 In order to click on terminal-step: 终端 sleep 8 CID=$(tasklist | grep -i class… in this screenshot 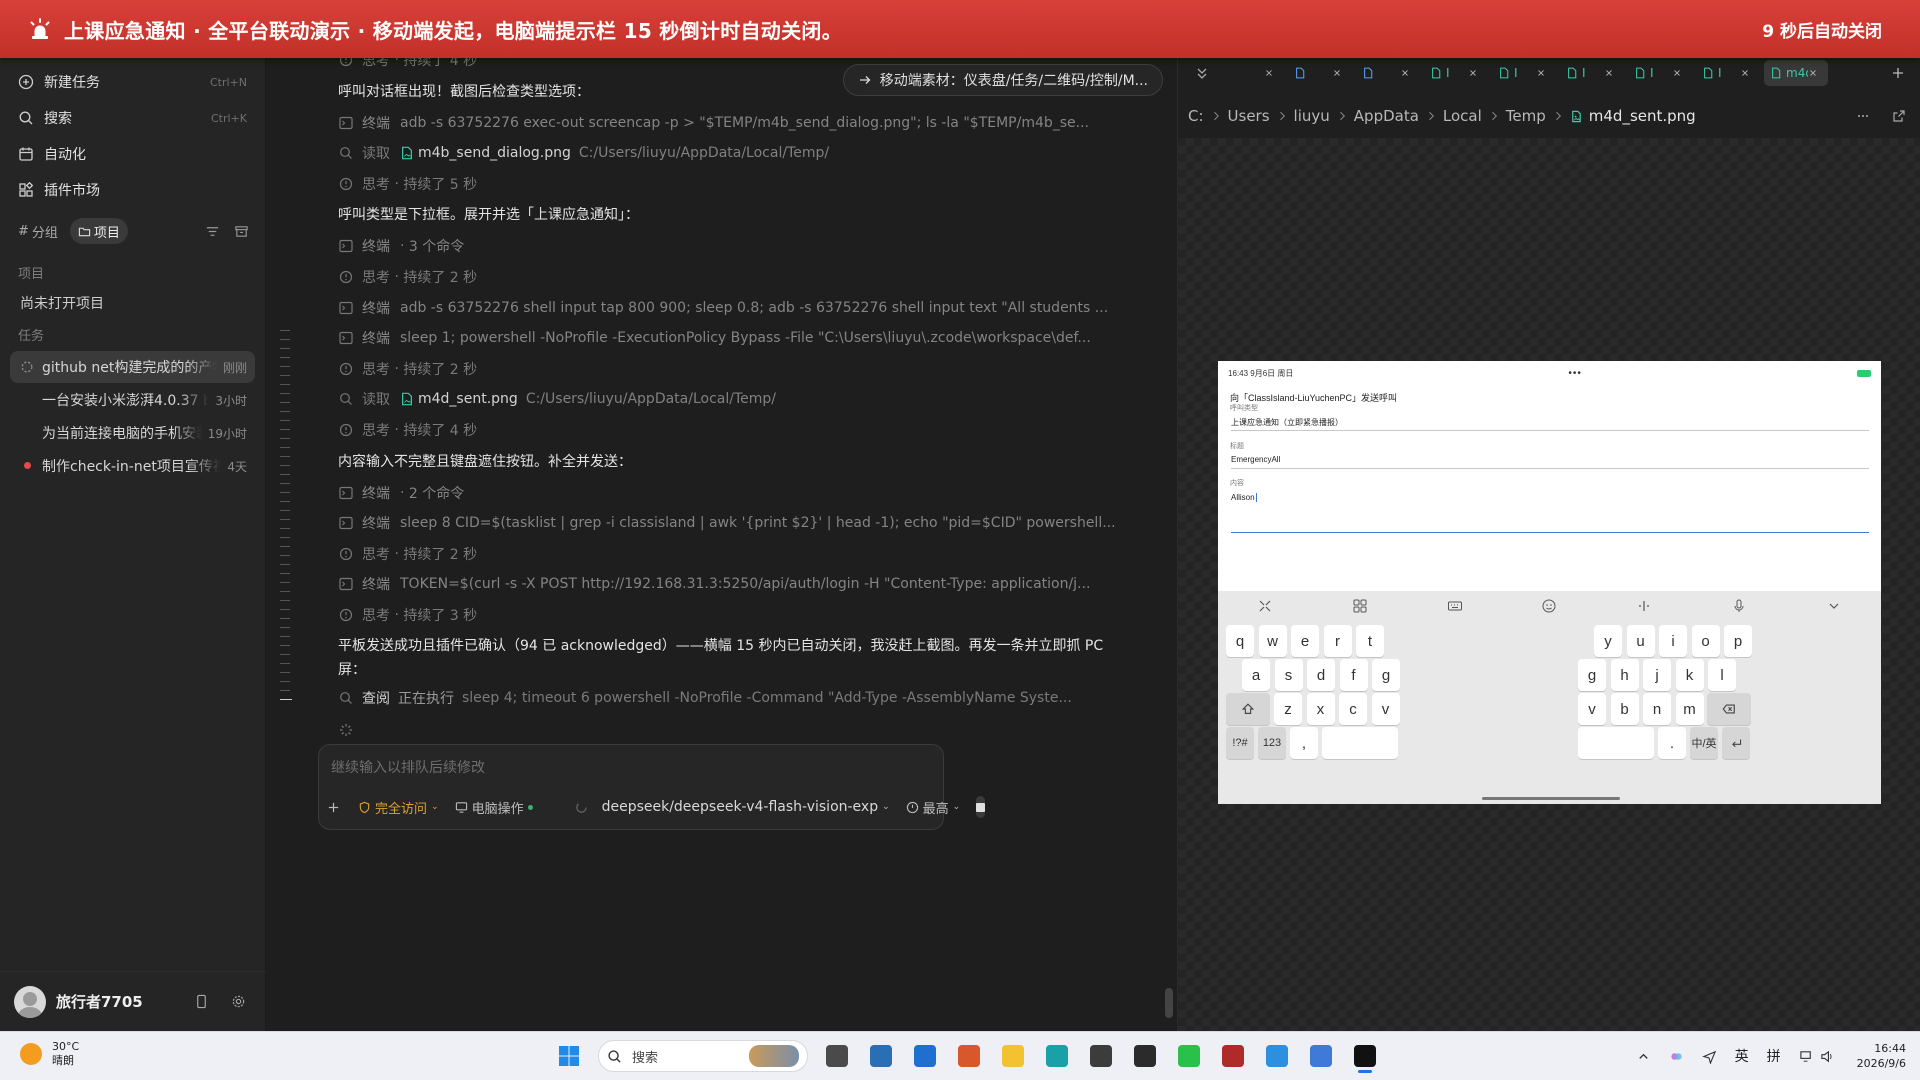, I will do `click(733, 523)`.